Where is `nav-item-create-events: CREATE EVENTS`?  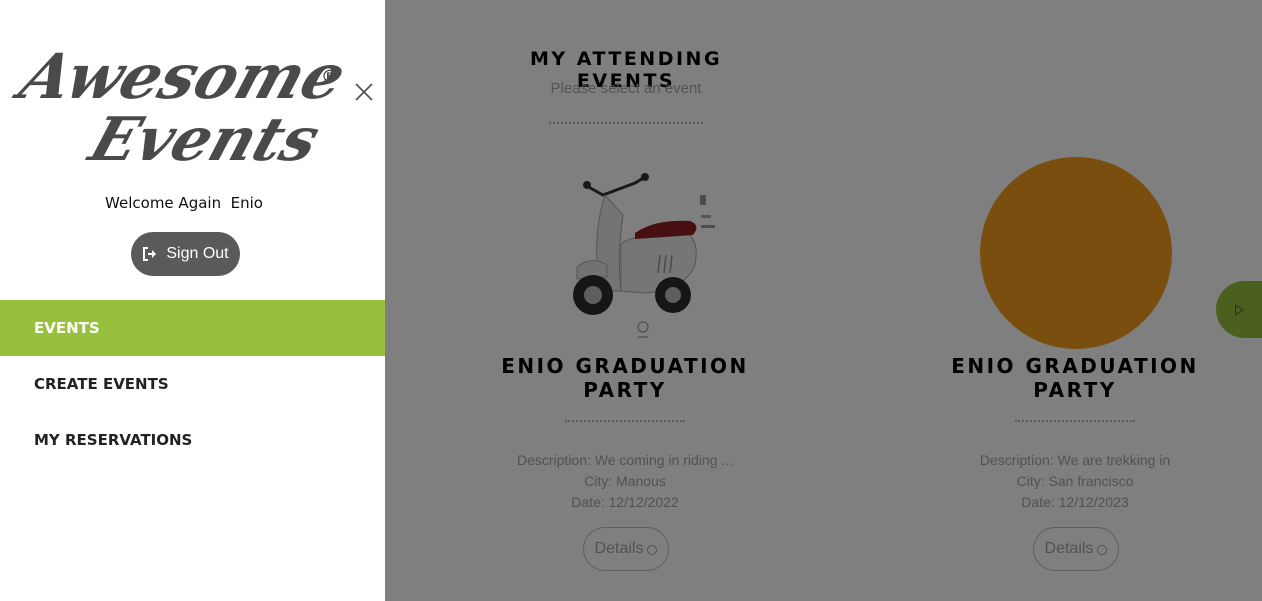
nav-item-create-events: CREATE EVENTS is located at coordinates (192, 384).